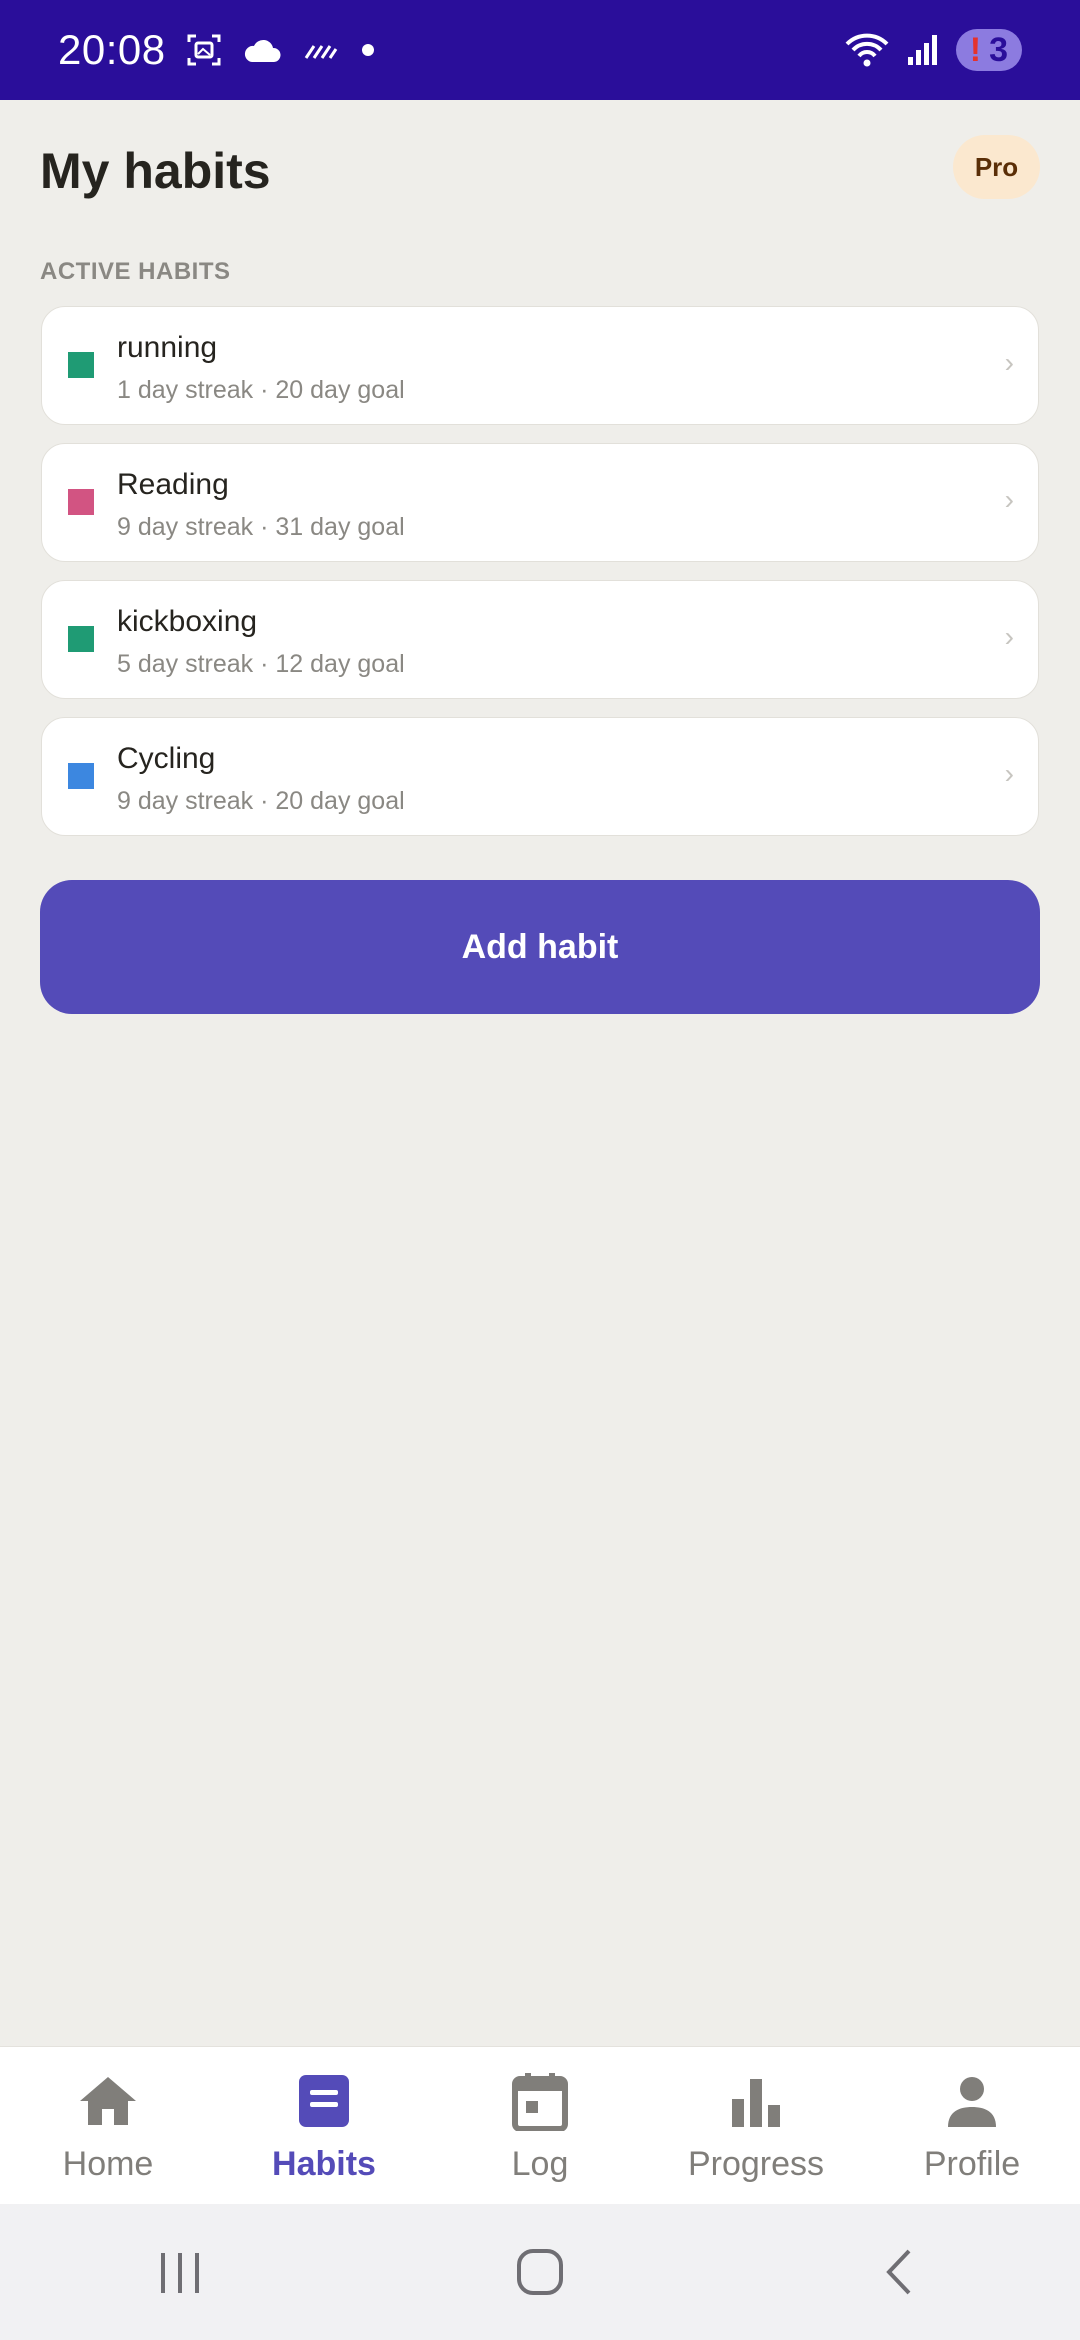 The image size is (1080, 2340). Describe the element at coordinates (112, 49) in the screenshot. I see `status-time: 20:08` at that location.